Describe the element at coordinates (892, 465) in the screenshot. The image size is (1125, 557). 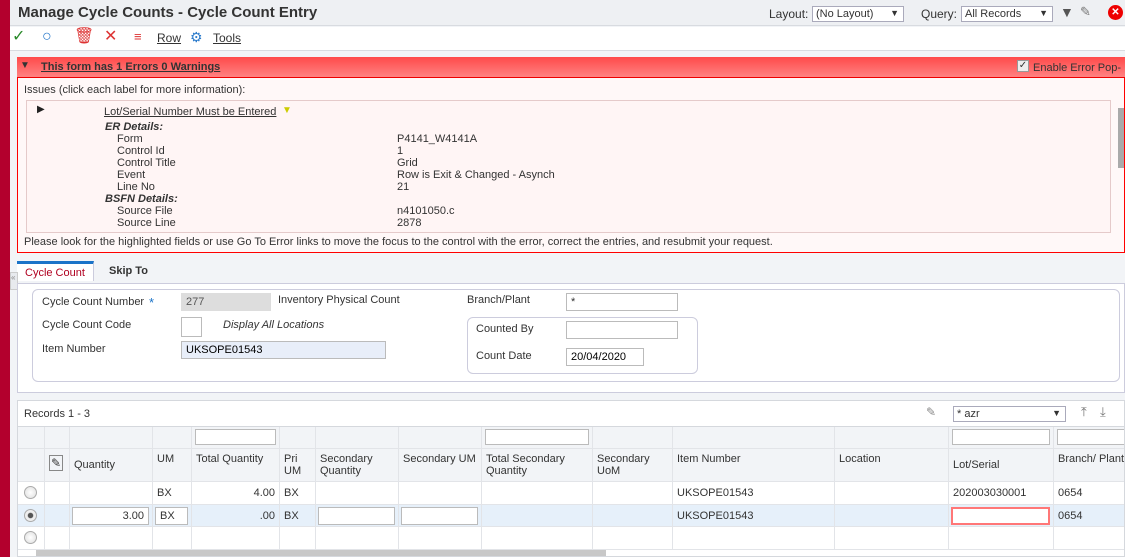
I see `column-header: Location` at that location.